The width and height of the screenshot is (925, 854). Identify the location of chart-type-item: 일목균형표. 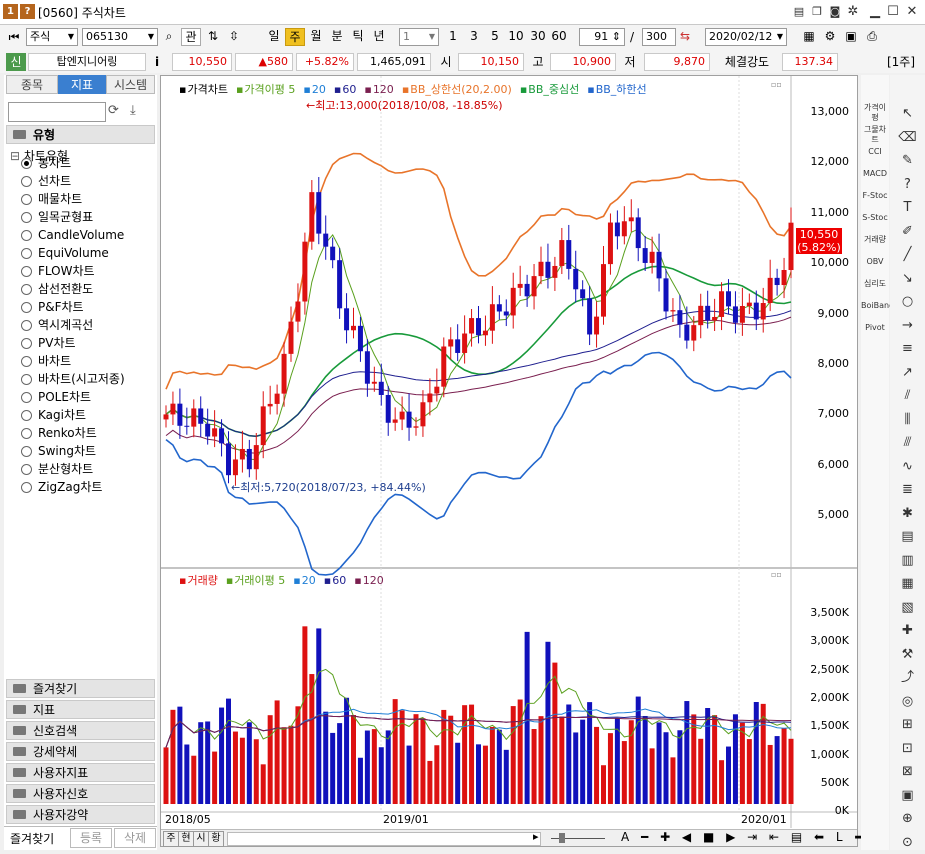
(83, 217).